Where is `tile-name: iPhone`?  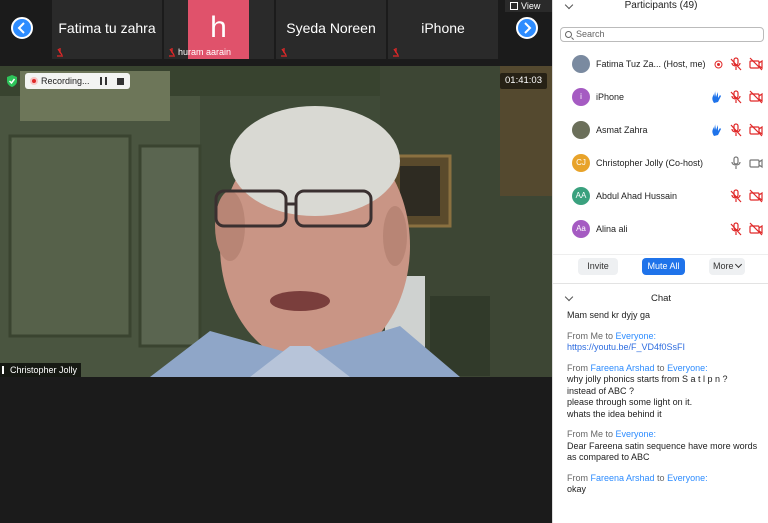
tile-name: iPhone is located at coordinates (443, 28).